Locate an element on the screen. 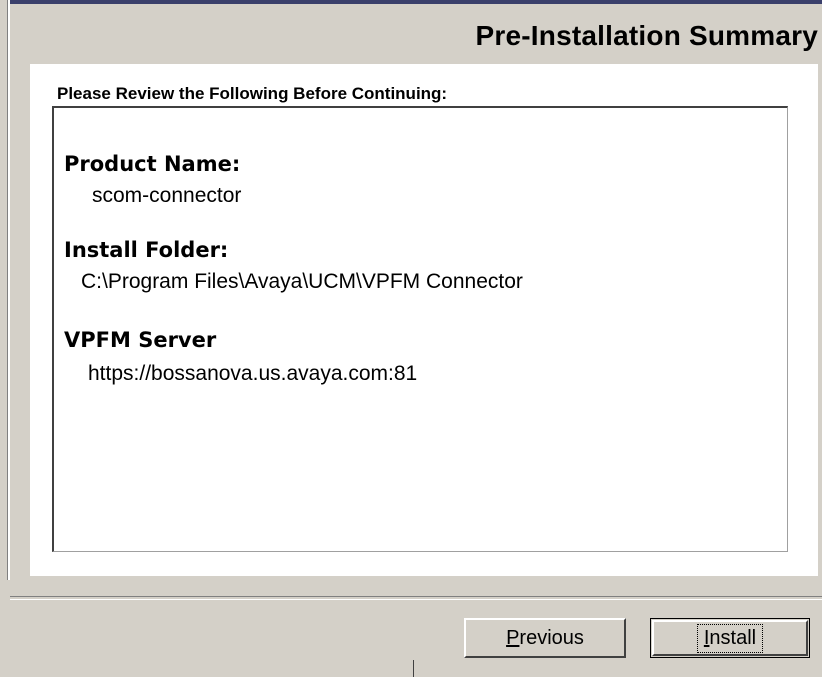  product-name-label: Product Name: is located at coordinates (152, 164).